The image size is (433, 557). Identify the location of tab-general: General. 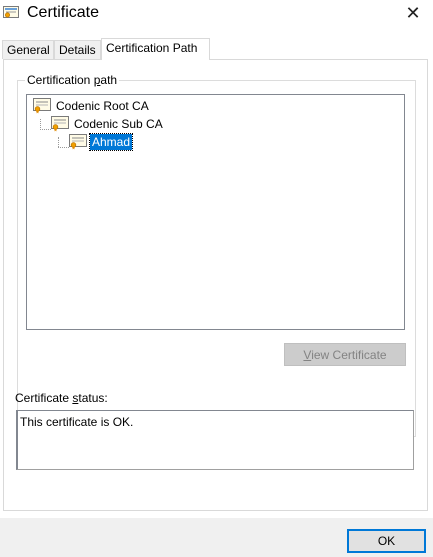
(28, 49).